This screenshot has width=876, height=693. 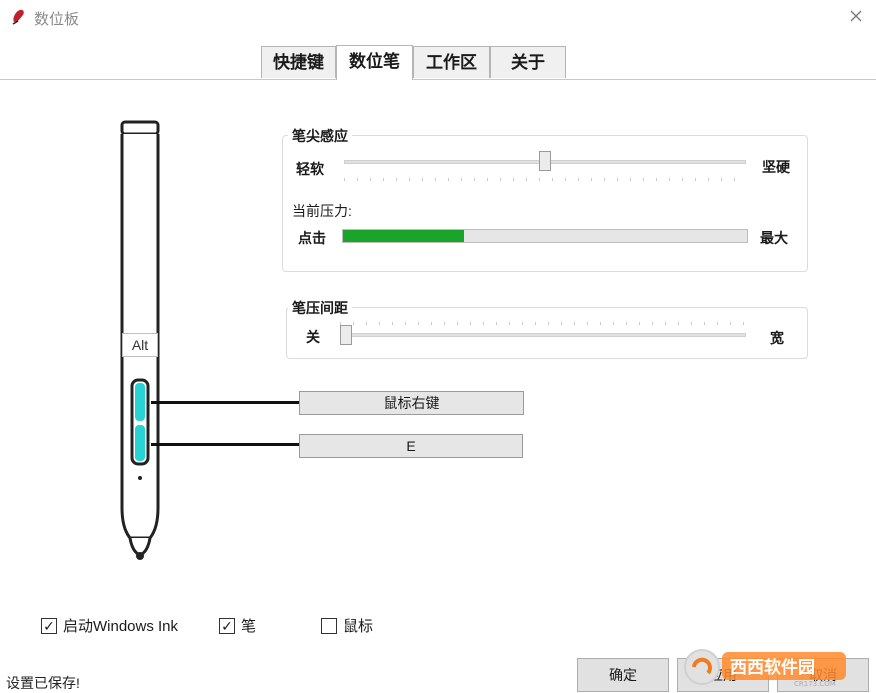 I want to click on watermark-text: 西西软件园, so click(x=772, y=667).